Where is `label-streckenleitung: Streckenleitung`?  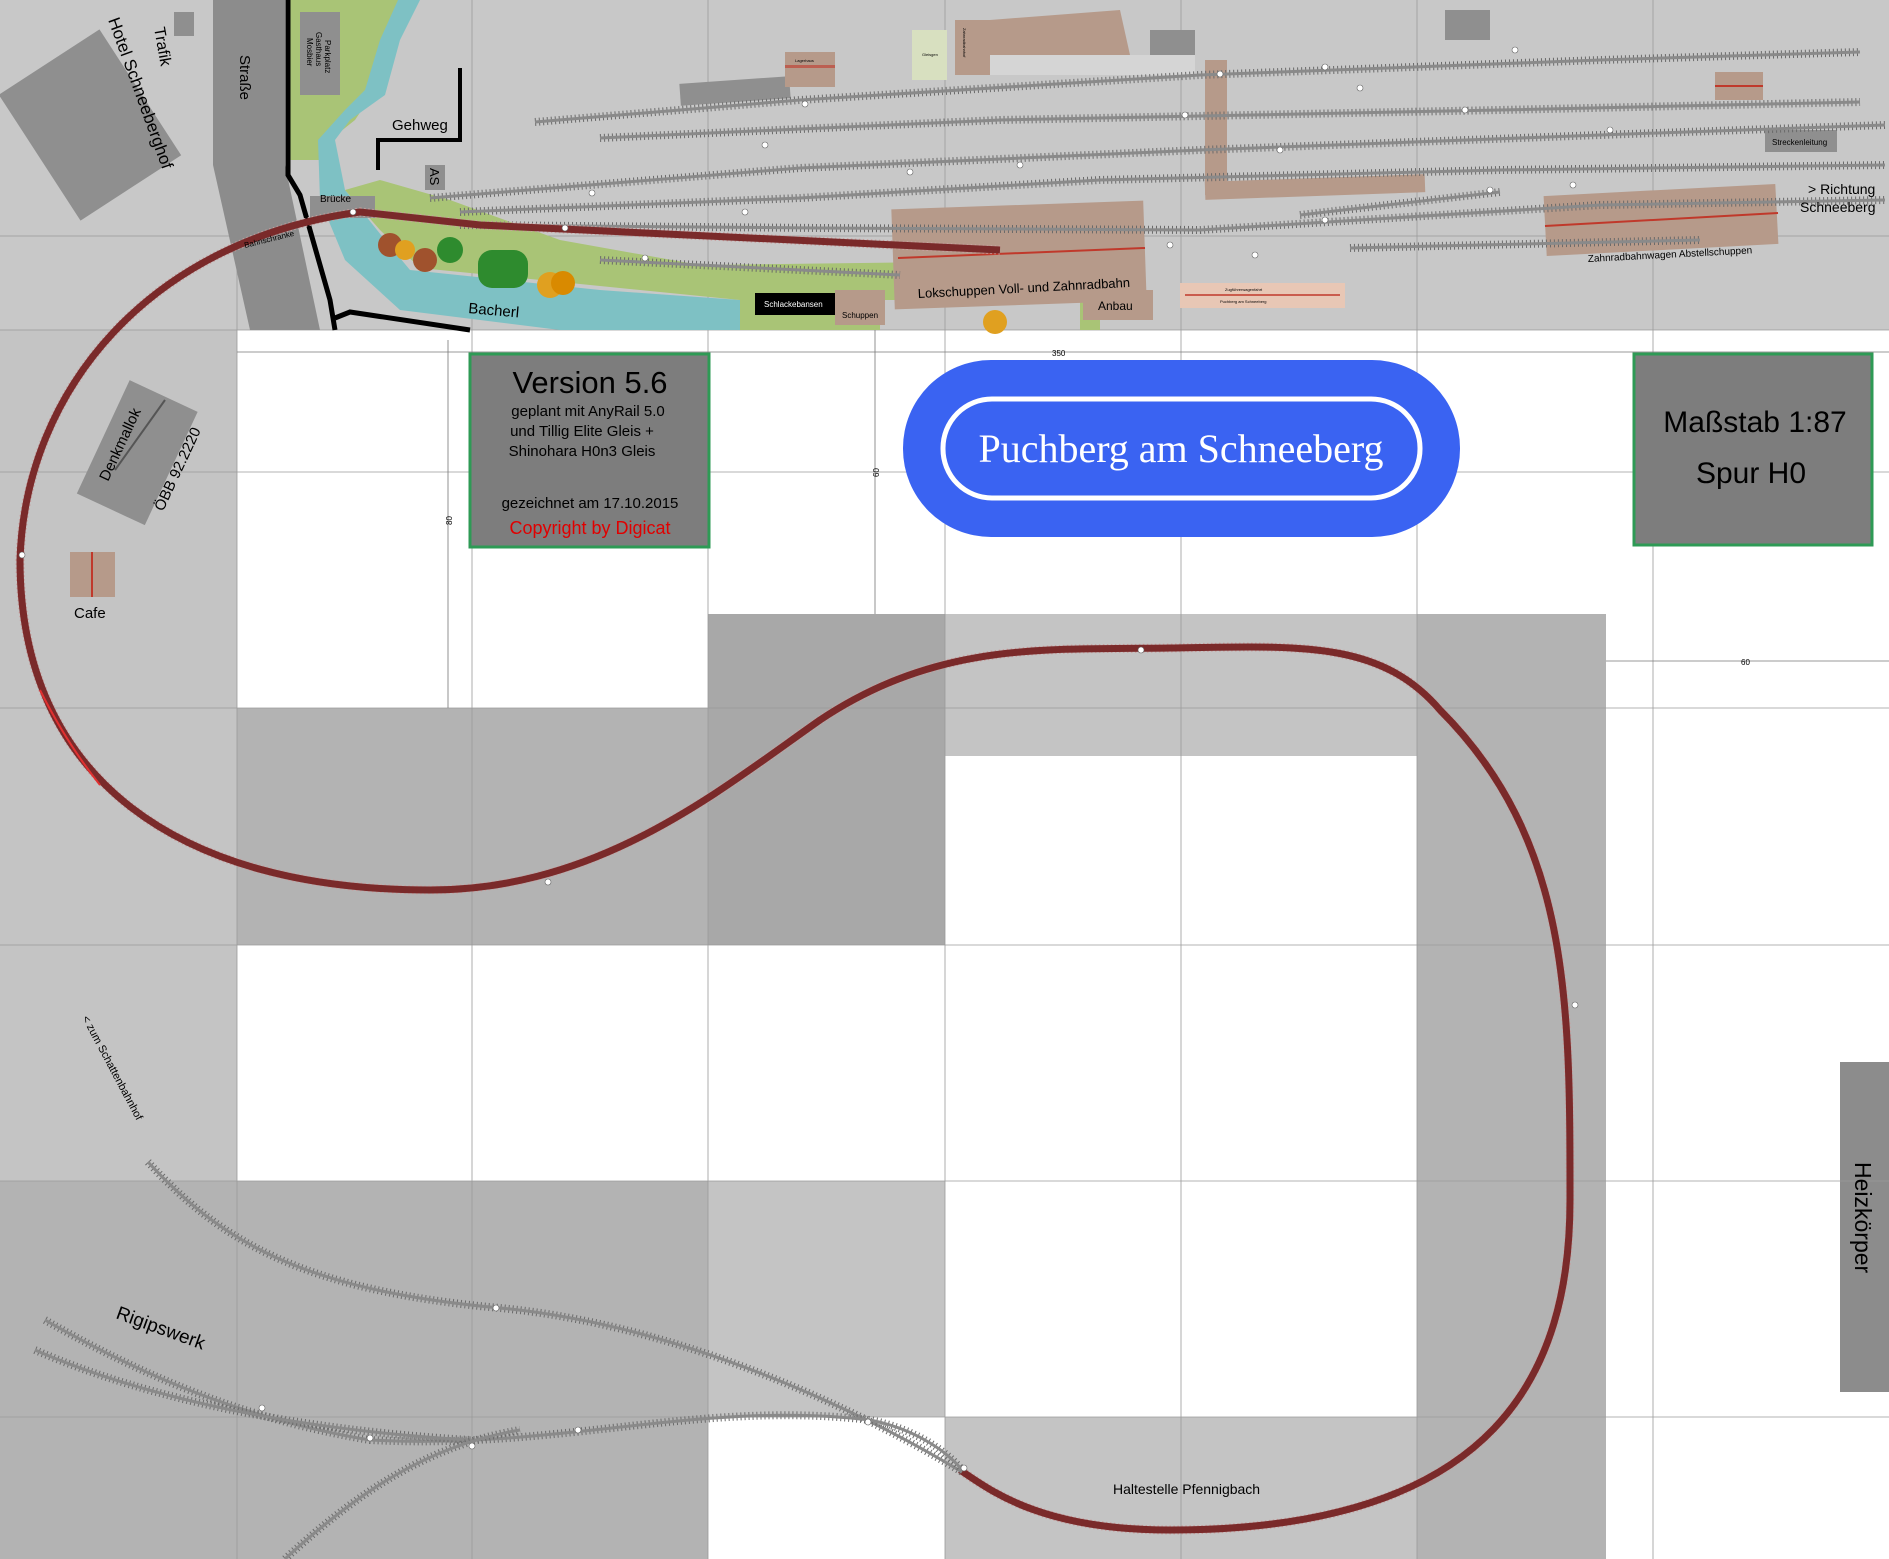
label-streckenleitung: Streckenleitung is located at coordinates (1799, 142).